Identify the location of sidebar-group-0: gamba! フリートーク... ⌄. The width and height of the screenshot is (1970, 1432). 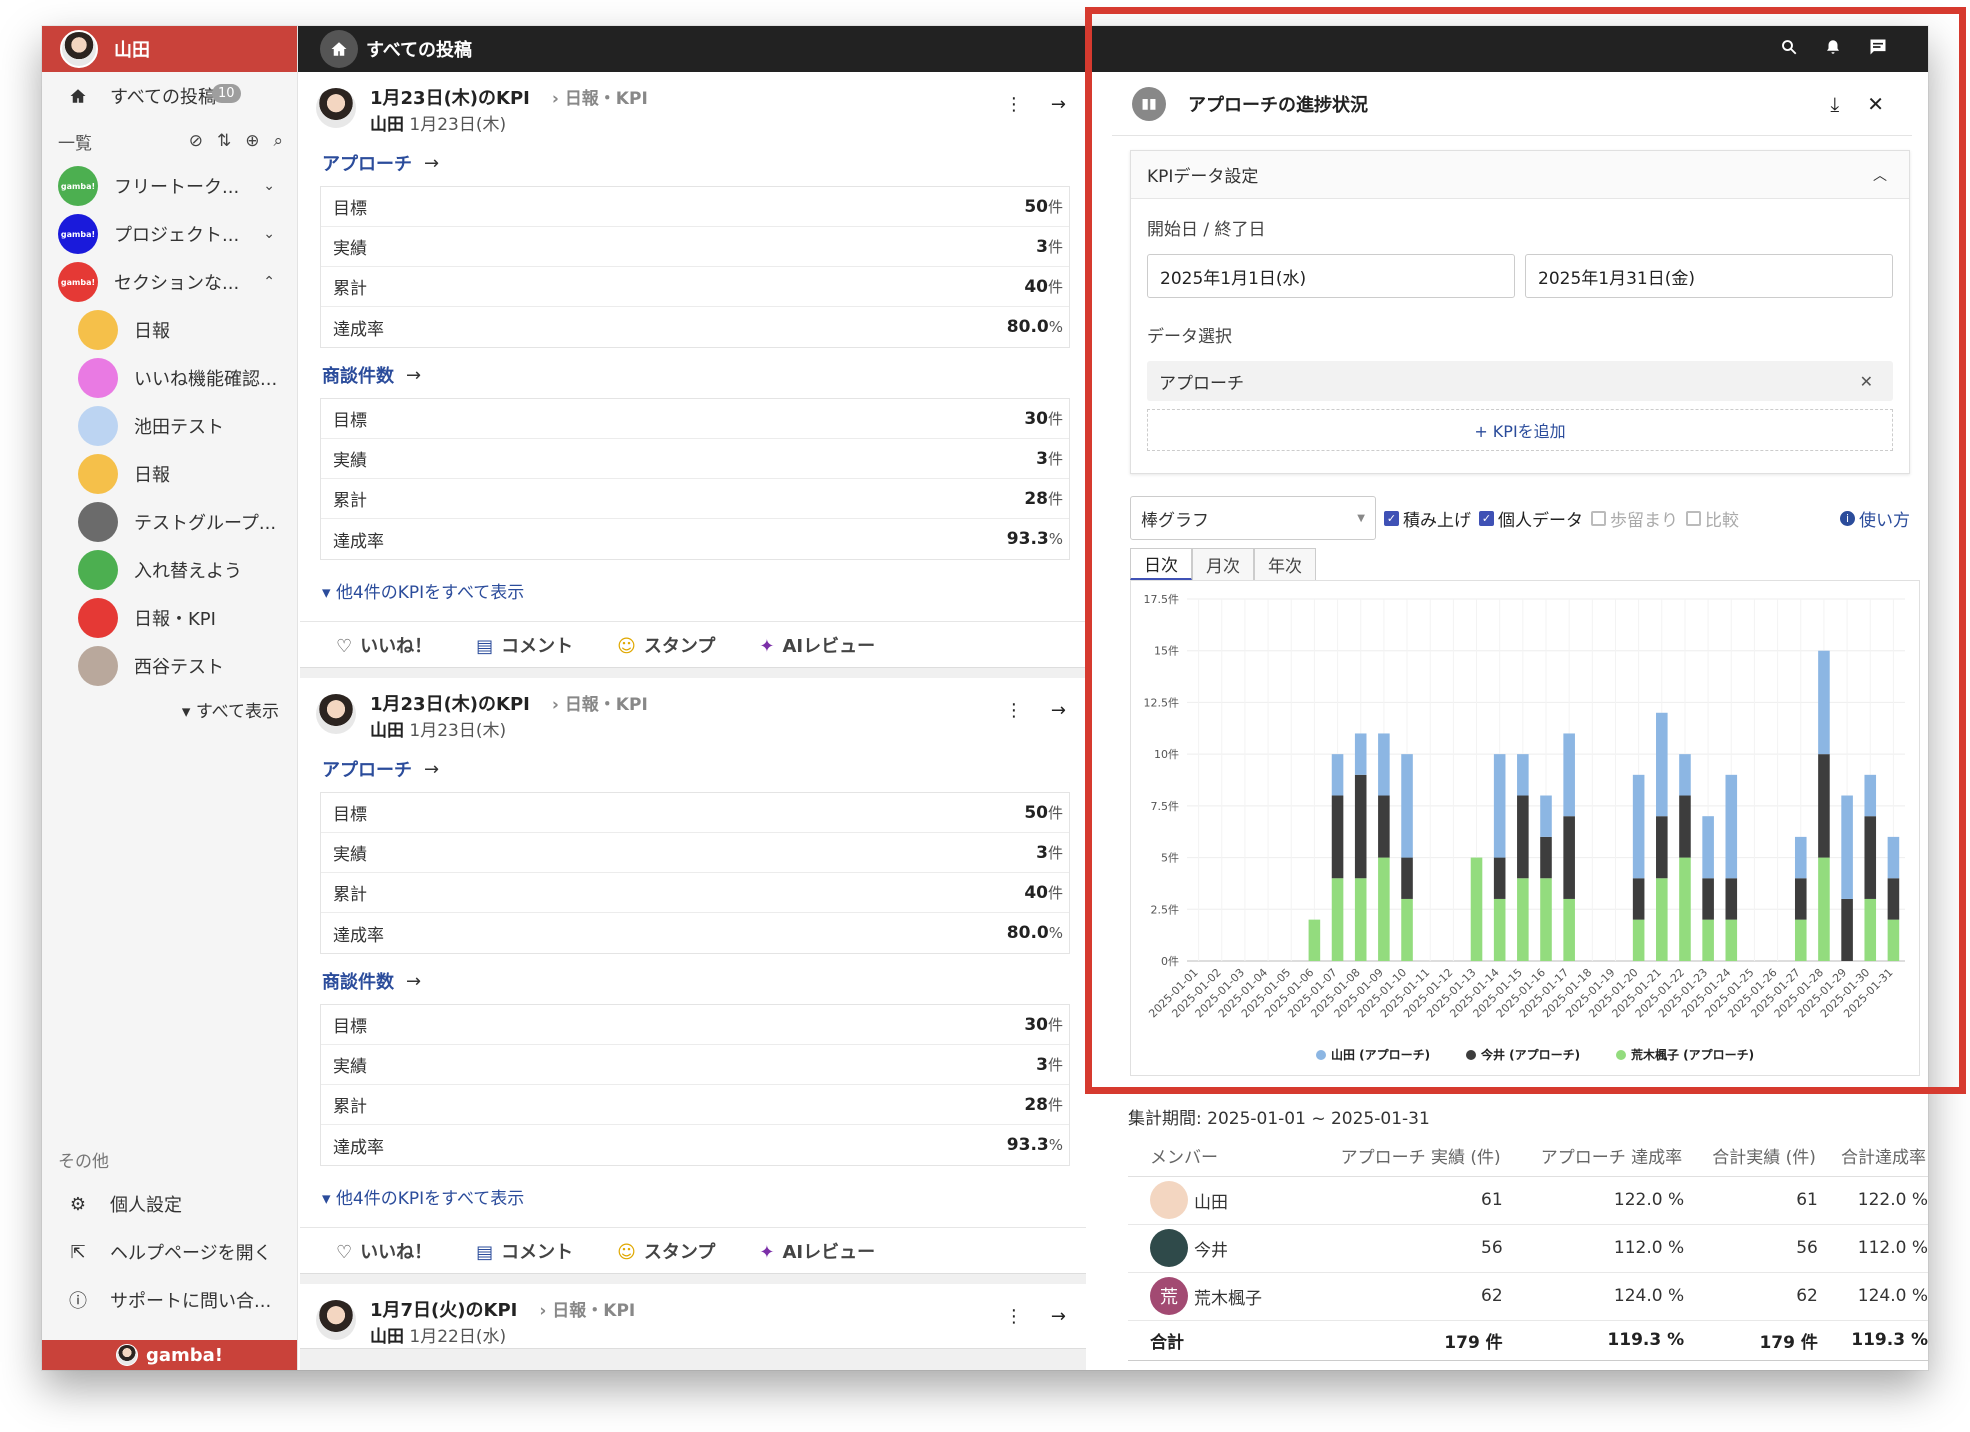
(169, 186).